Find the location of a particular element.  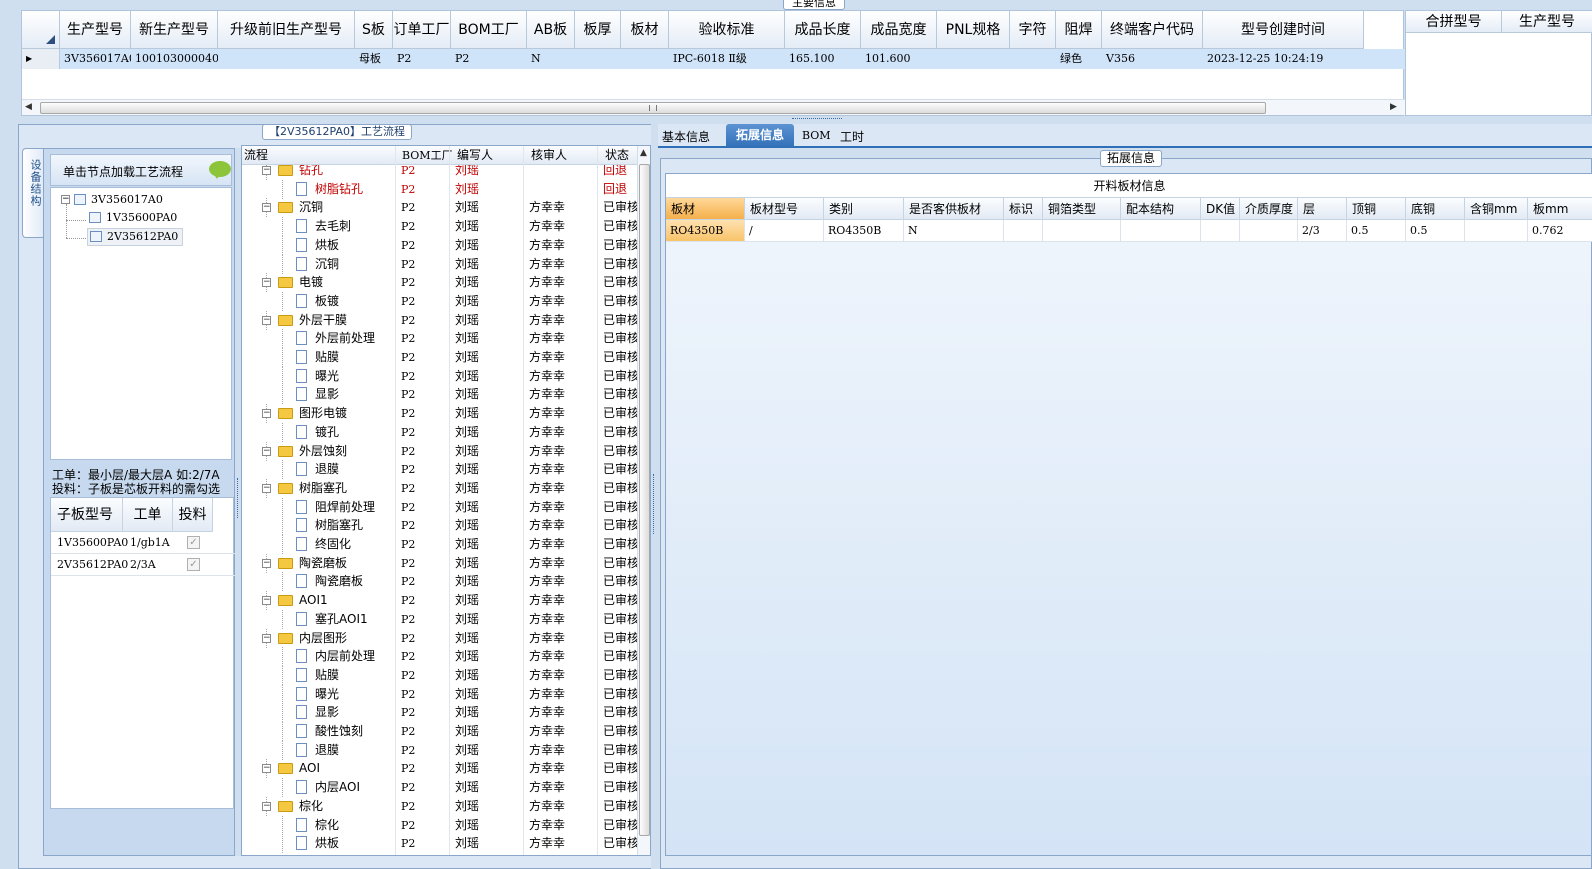

scroll-left-arrow-icon: ◀ is located at coordinates (28, 107).